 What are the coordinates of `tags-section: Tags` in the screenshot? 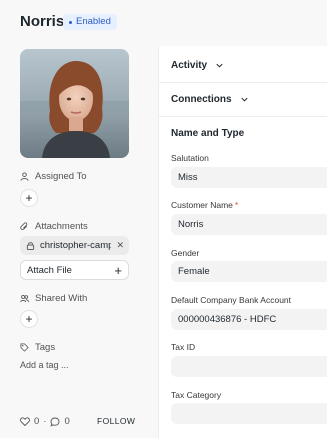 It's located at (37, 347).